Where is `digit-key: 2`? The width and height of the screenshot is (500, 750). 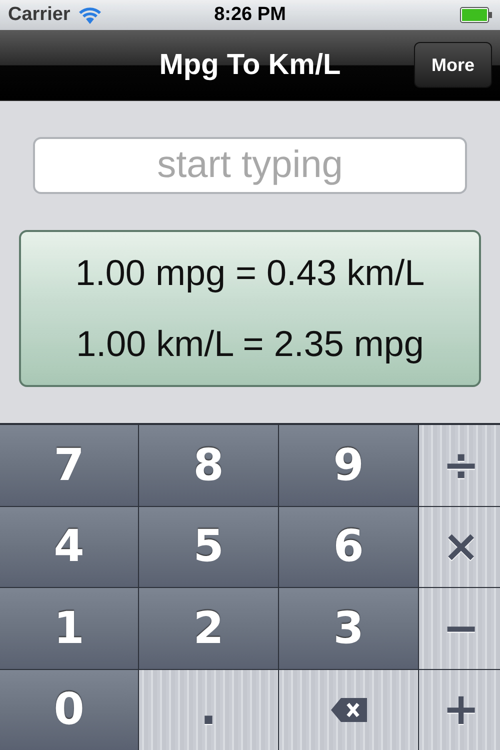
digit-key: 2 is located at coordinates (208, 628).